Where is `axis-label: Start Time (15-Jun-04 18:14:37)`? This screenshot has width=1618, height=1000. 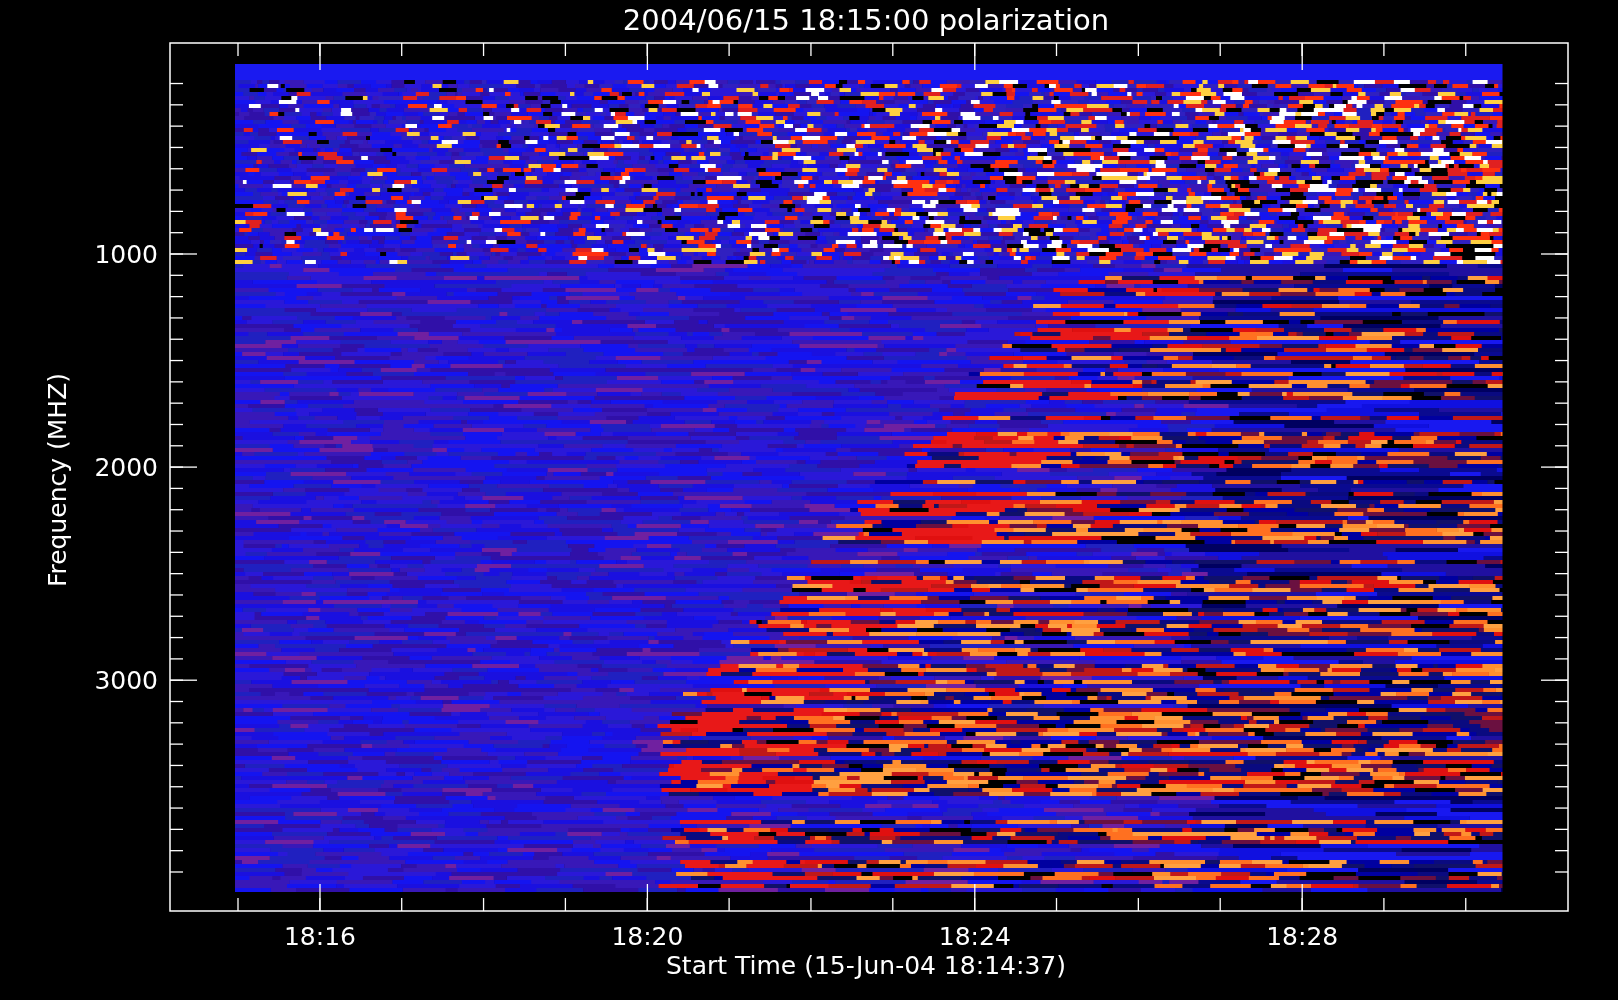 axis-label: Start Time (15-Jun-04 18:14:37) is located at coordinates (866, 965).